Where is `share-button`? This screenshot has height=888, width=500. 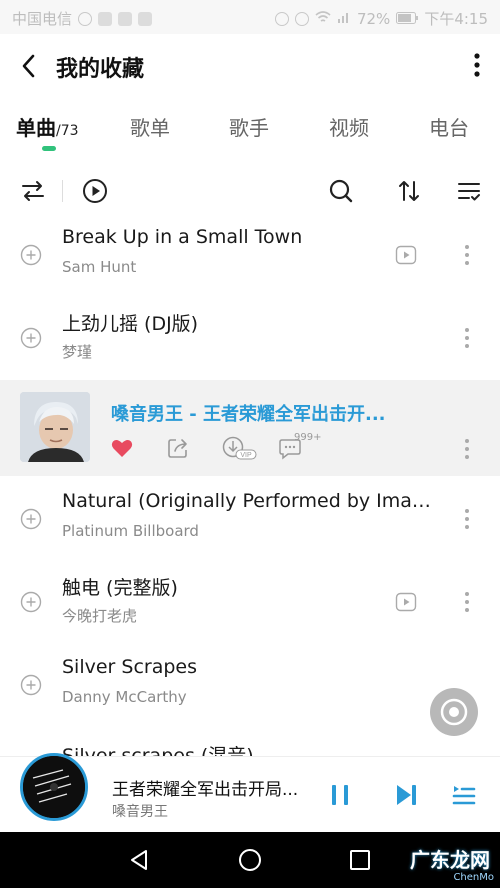 share-button is located at coordinates (178, 448).